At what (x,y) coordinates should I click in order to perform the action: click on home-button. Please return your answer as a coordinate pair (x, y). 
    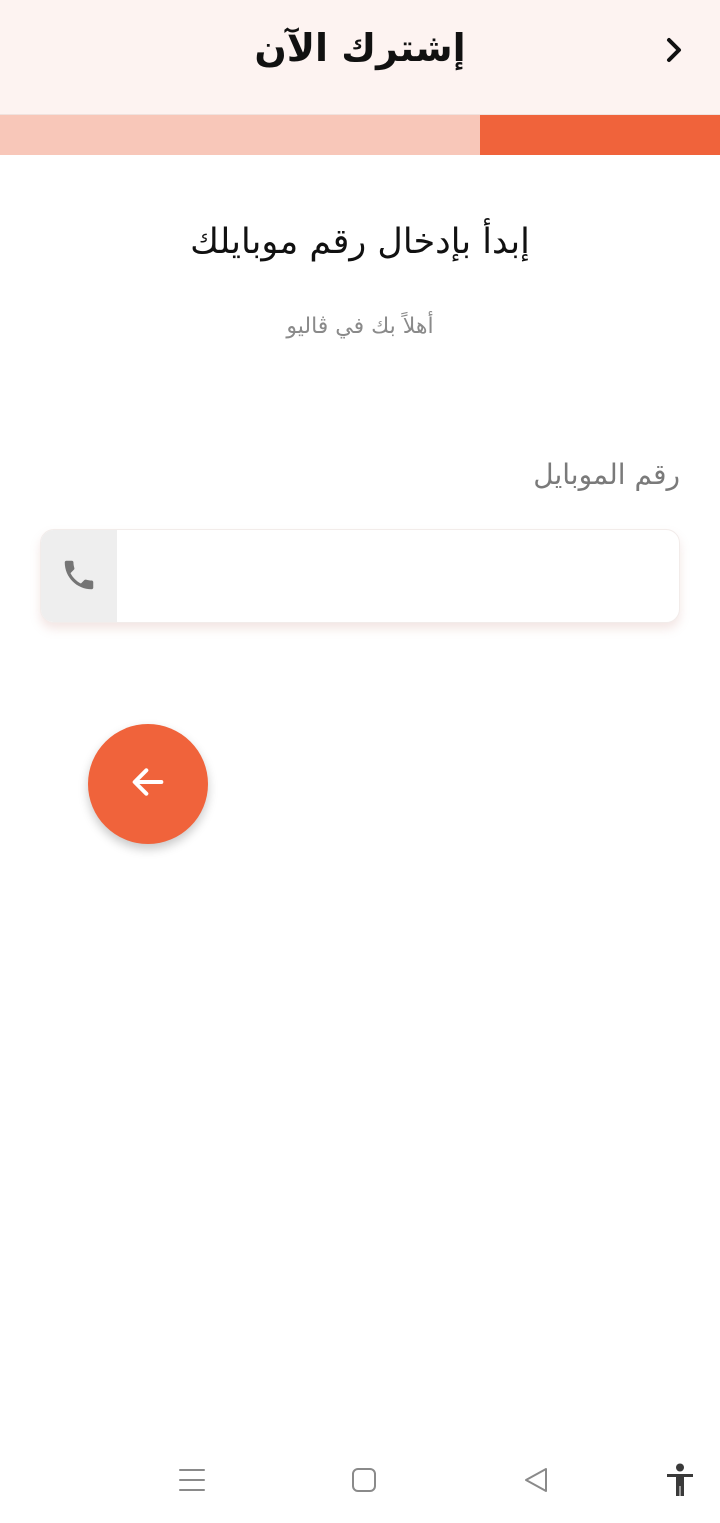
    Looking at the image, I should click on (364, 1482).